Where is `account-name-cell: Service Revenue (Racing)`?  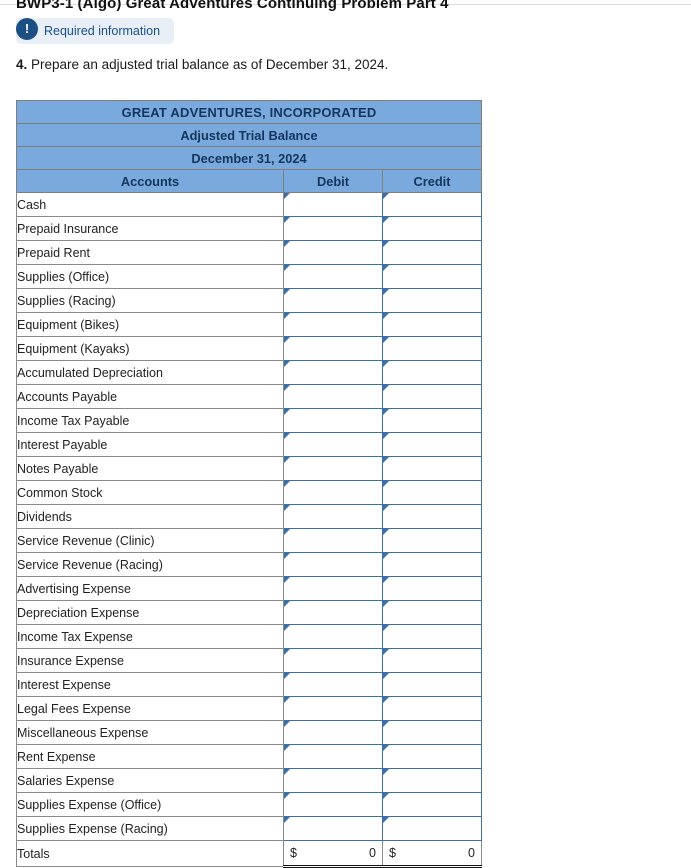
account-name-cell: Service Revenue (Racing) is located at coordinates (150, 564).